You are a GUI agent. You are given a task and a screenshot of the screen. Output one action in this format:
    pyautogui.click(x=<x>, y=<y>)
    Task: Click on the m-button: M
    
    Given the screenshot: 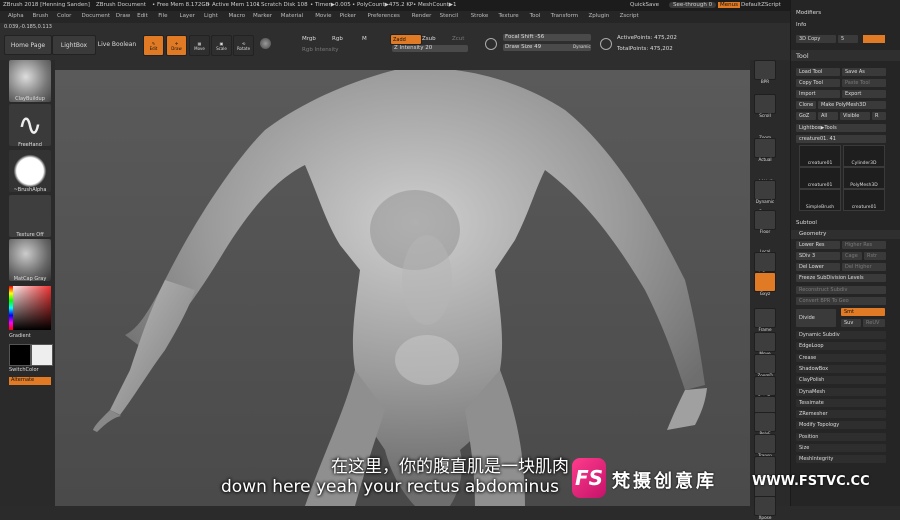 What is the action you would take?
    pyautogui.click(x=364, y=39)
    